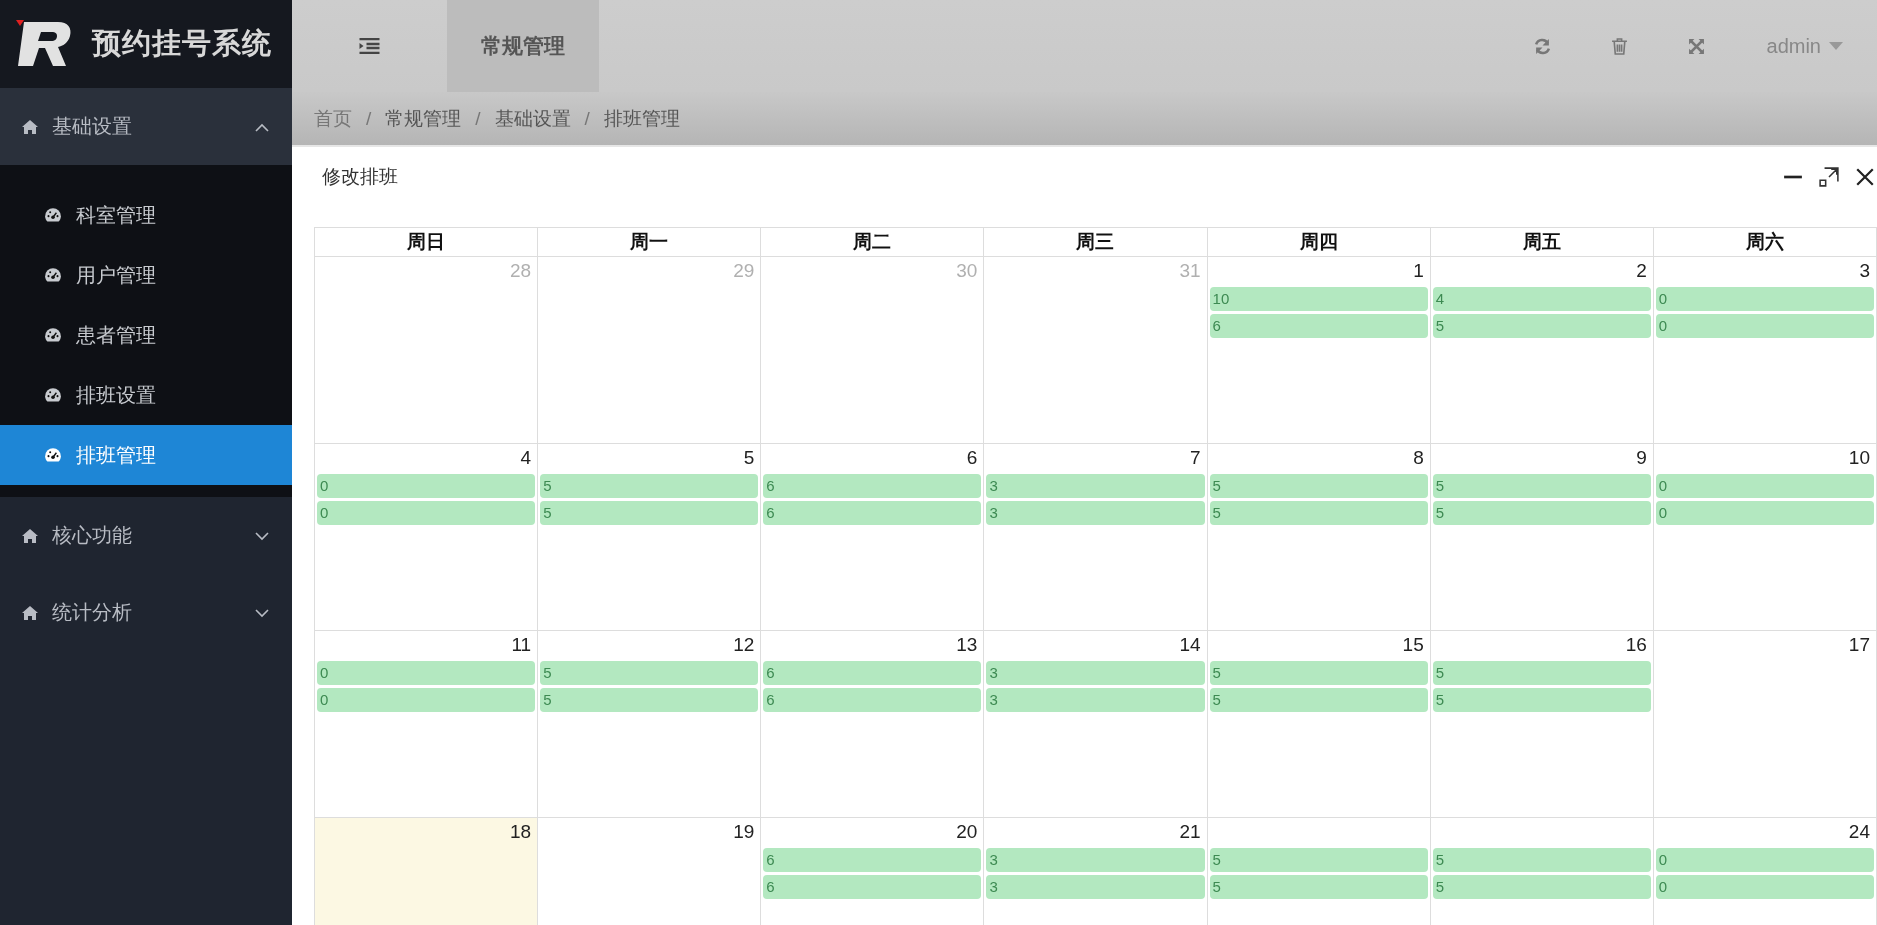 The width and height of the screenshot is (1877, 925). Describe the element at coordinates (967, 271) in the screenshot. I see `day-number: 30` at that location.